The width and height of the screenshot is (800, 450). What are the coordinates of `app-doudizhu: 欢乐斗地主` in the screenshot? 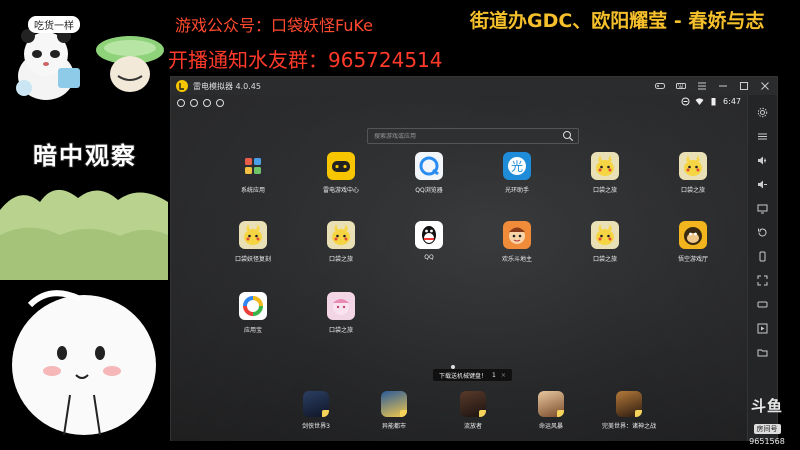 It's located at (517, 242).